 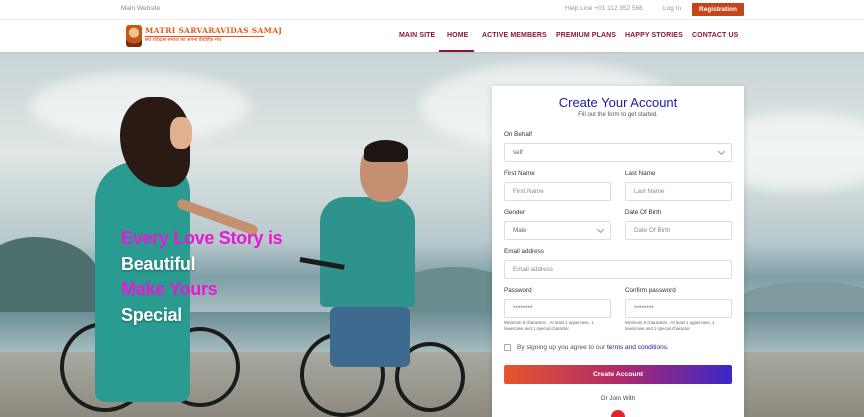 What do you see at coordinates (715, 35) in the screenshot?
I see `nav-contact-us: CONTACT US` at bounding box center [715, 35].